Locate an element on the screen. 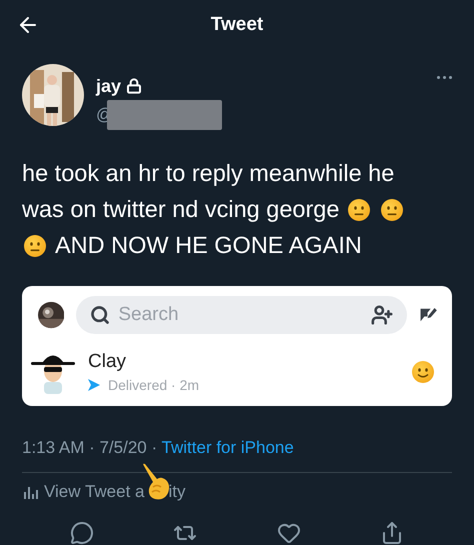  tweet-text: was on twitter nd vcing george is located at coordinates (181, 210).